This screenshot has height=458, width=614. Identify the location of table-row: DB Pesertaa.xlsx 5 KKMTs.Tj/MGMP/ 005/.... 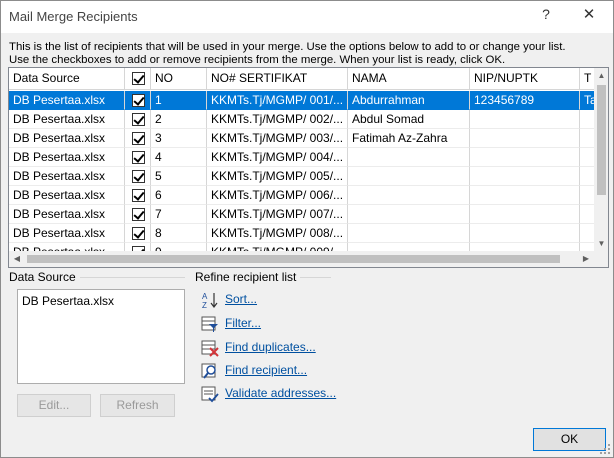
(301, 176).